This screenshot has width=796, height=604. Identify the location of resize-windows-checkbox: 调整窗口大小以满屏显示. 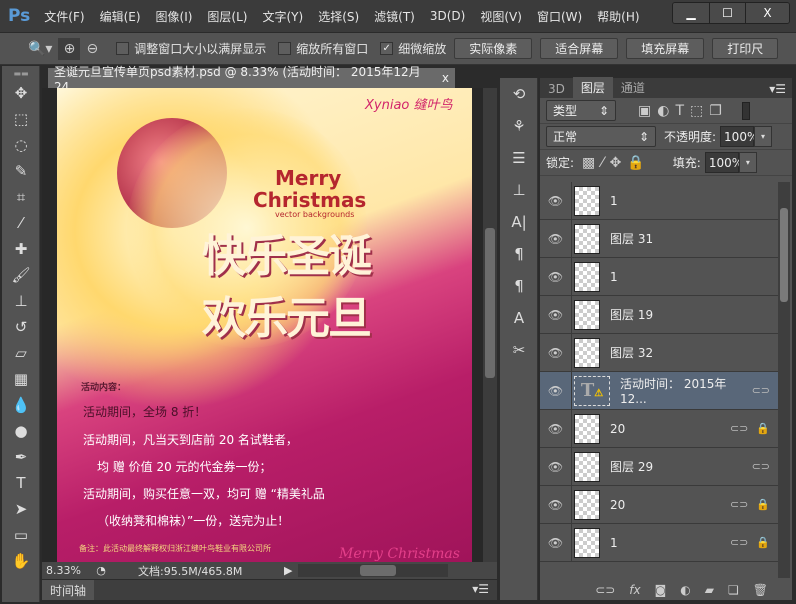
(191, 48).